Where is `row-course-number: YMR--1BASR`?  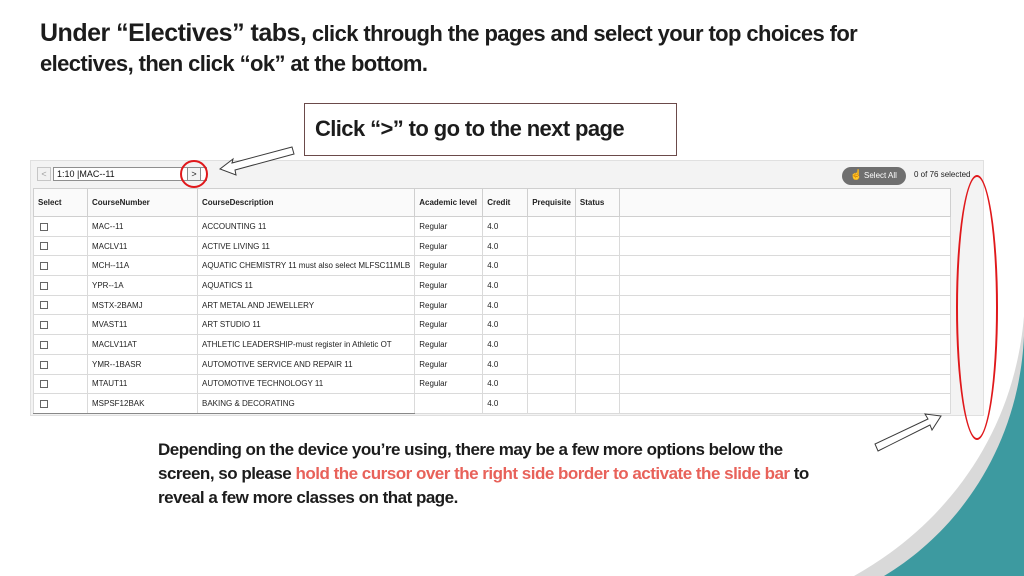 row-course-number: YMR--1BASR is located at coordinates (142, 364).